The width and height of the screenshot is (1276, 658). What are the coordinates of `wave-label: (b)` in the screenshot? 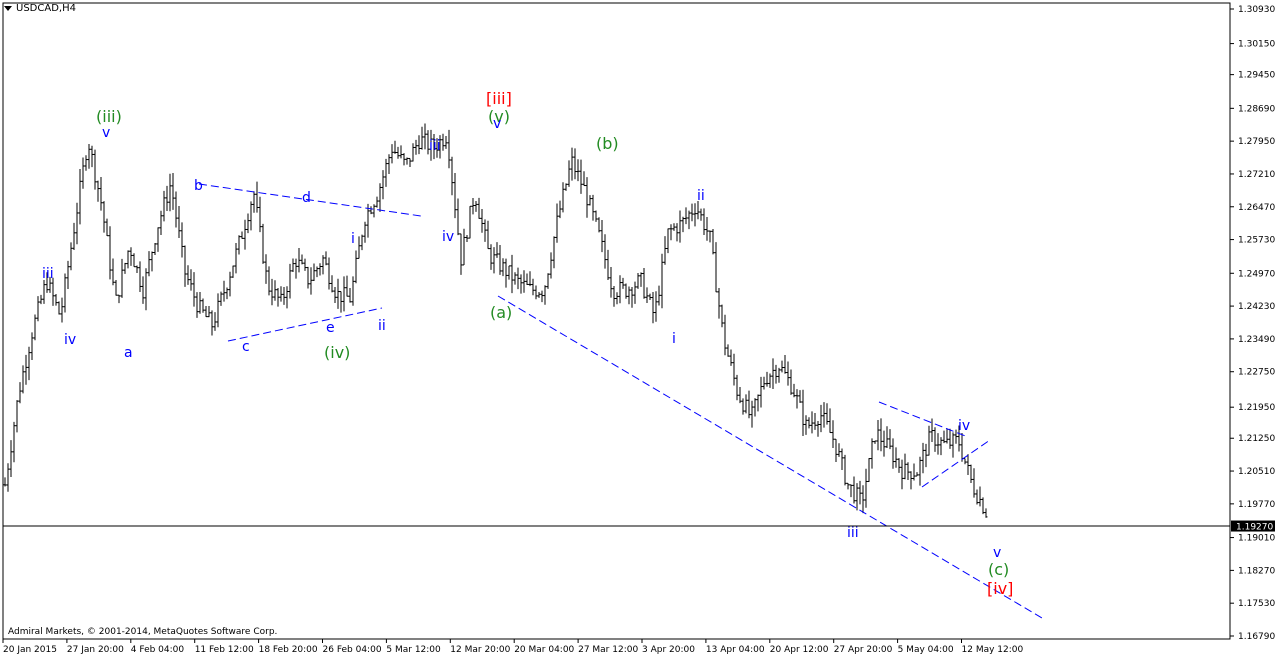 It's located at (607, 143).